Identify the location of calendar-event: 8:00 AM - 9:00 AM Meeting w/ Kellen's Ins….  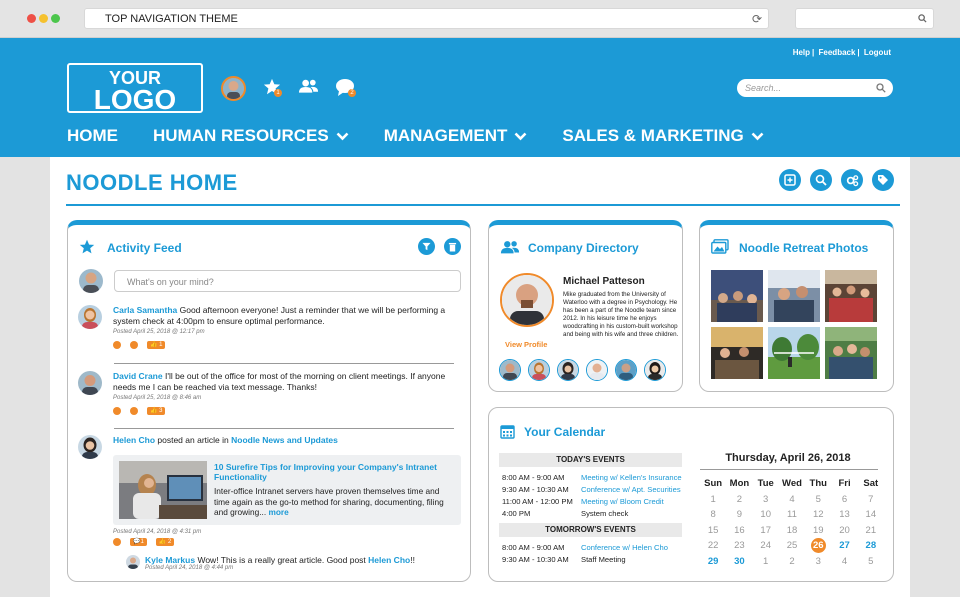
(592, 477).